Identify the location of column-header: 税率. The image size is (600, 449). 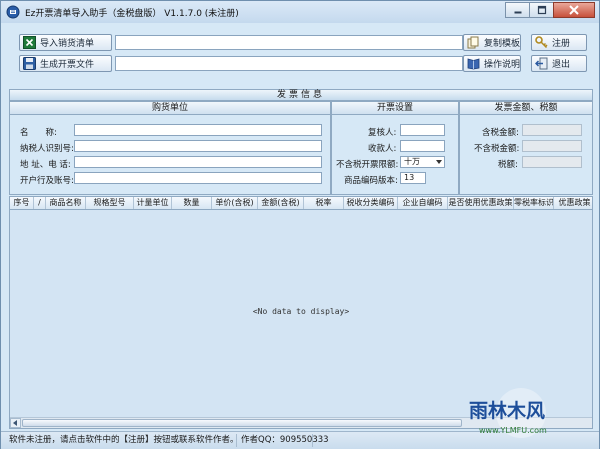
(324, 203).